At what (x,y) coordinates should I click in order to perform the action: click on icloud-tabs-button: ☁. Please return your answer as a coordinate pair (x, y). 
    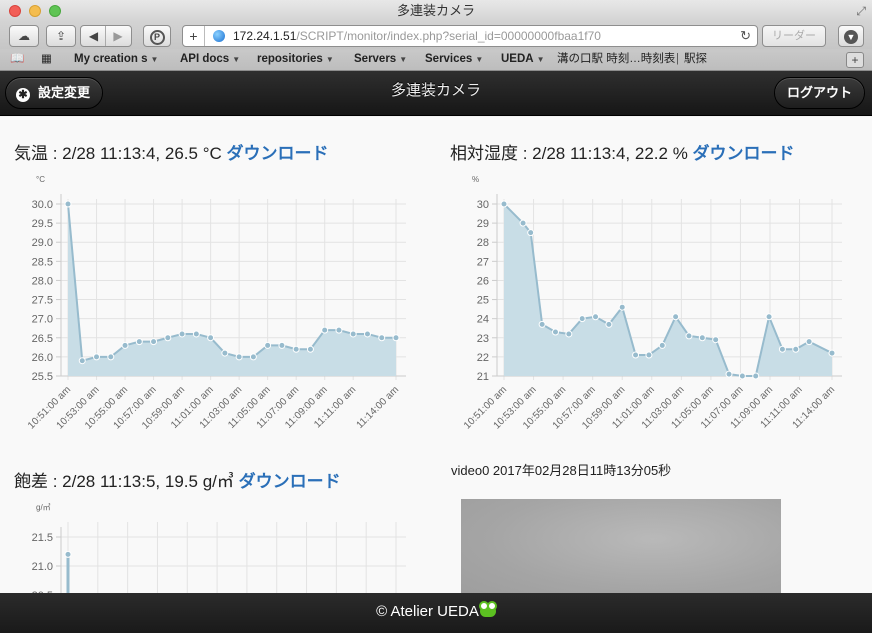
    Looking at the image, I should click on (24, 36).